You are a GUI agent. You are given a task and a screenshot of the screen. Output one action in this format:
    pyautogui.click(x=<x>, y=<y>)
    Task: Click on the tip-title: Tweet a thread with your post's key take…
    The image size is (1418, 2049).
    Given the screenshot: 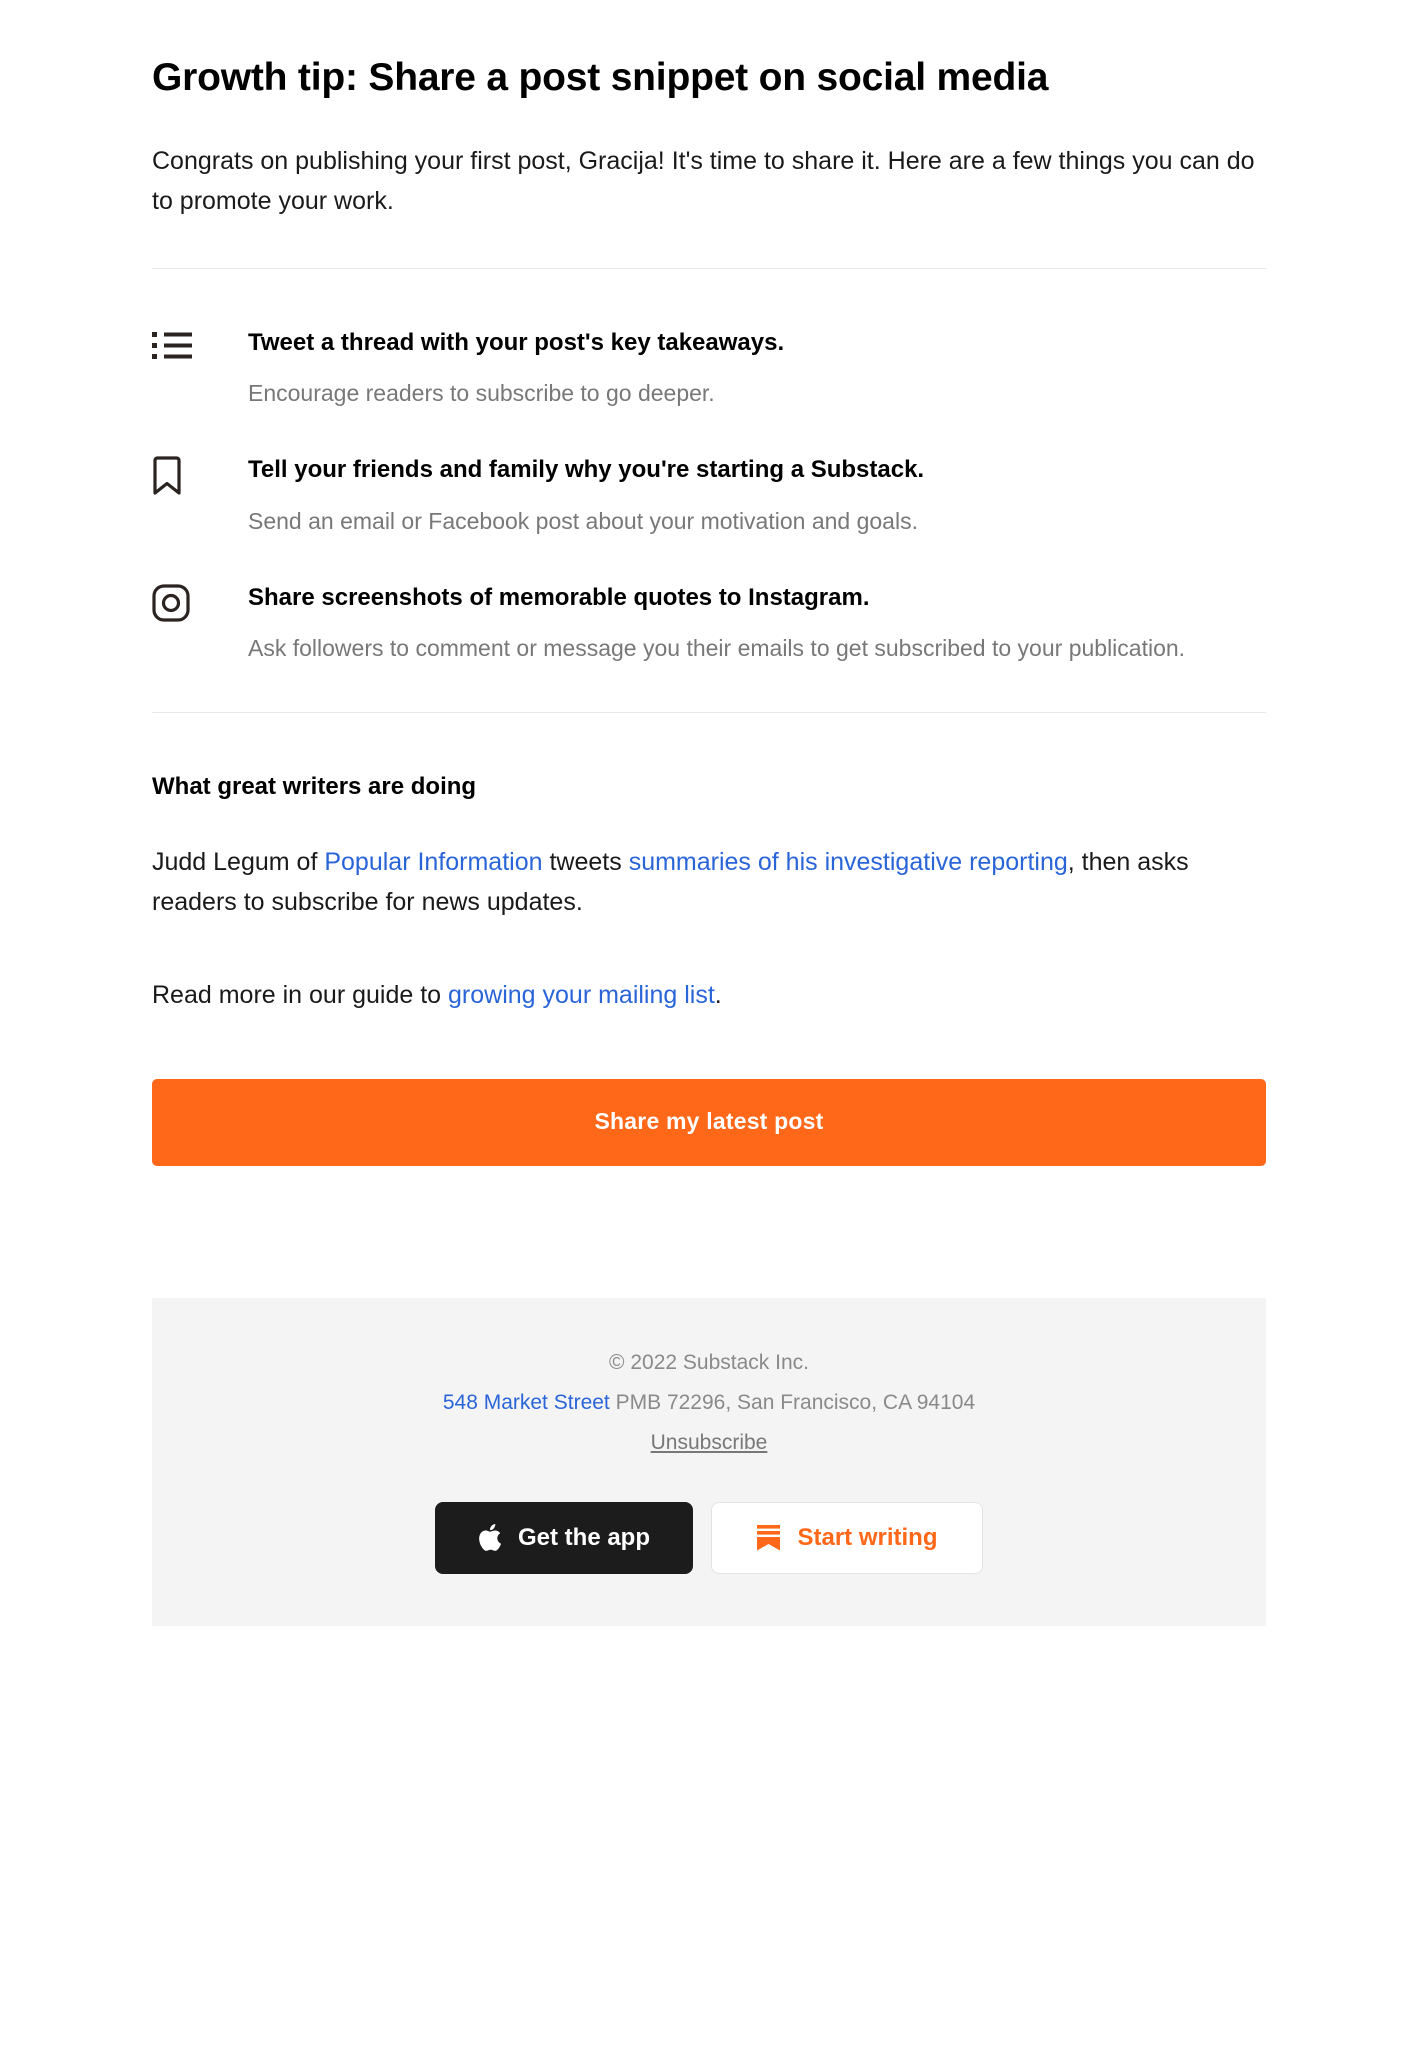 What is the action you would take?
    pyautogui.click(x=516, y=342)
    